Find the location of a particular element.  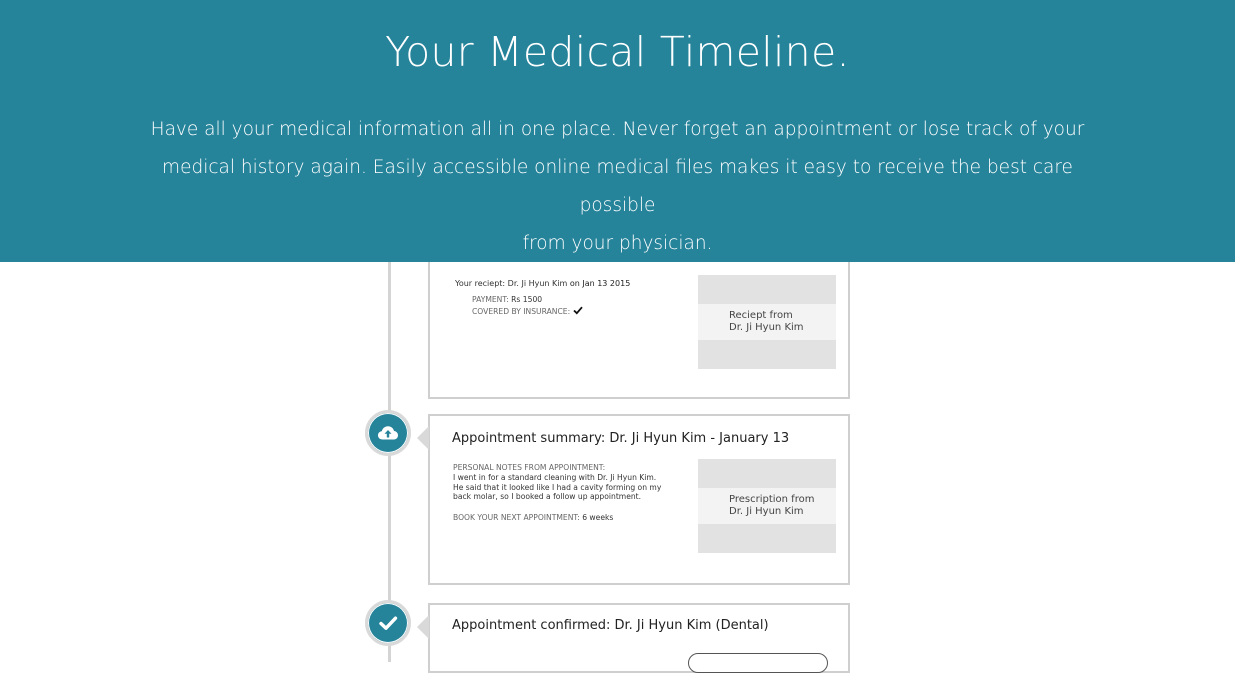

receipt-insurance: COVERED BY INSURANCE: is located at coordinates (527, 311).